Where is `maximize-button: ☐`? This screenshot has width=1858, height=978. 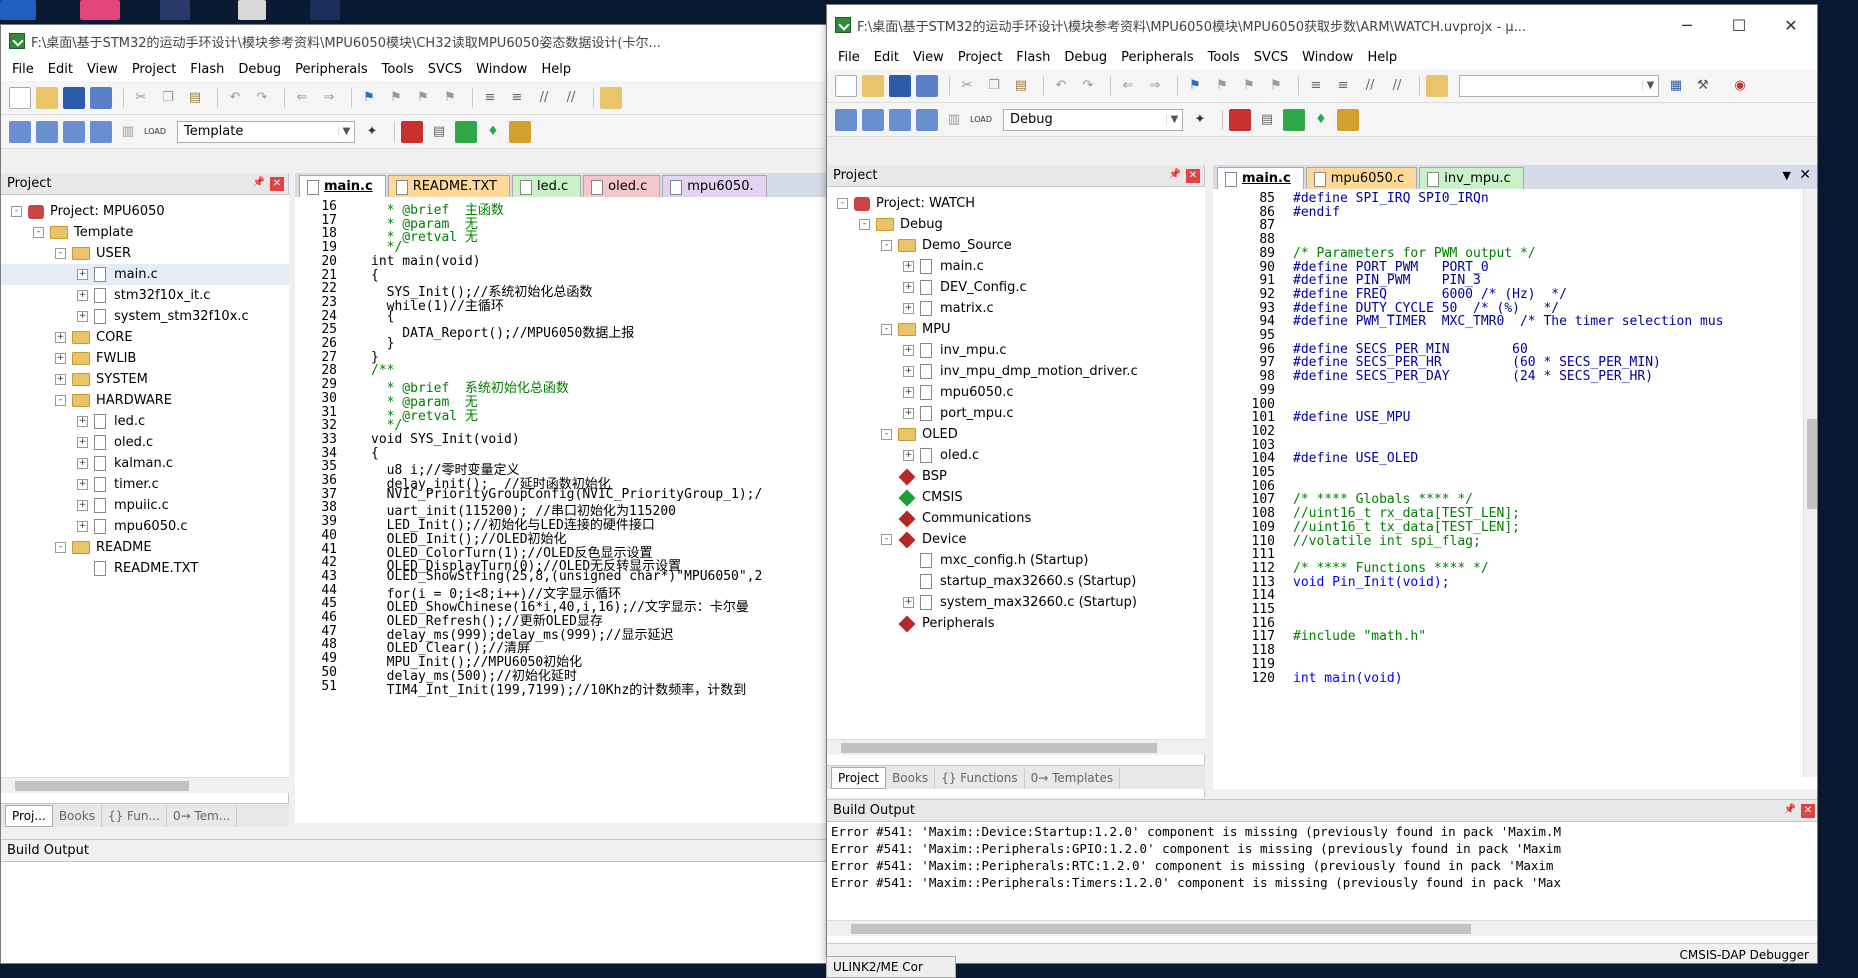 maximize-button: ☐ is located at coordinates (1739, 25).